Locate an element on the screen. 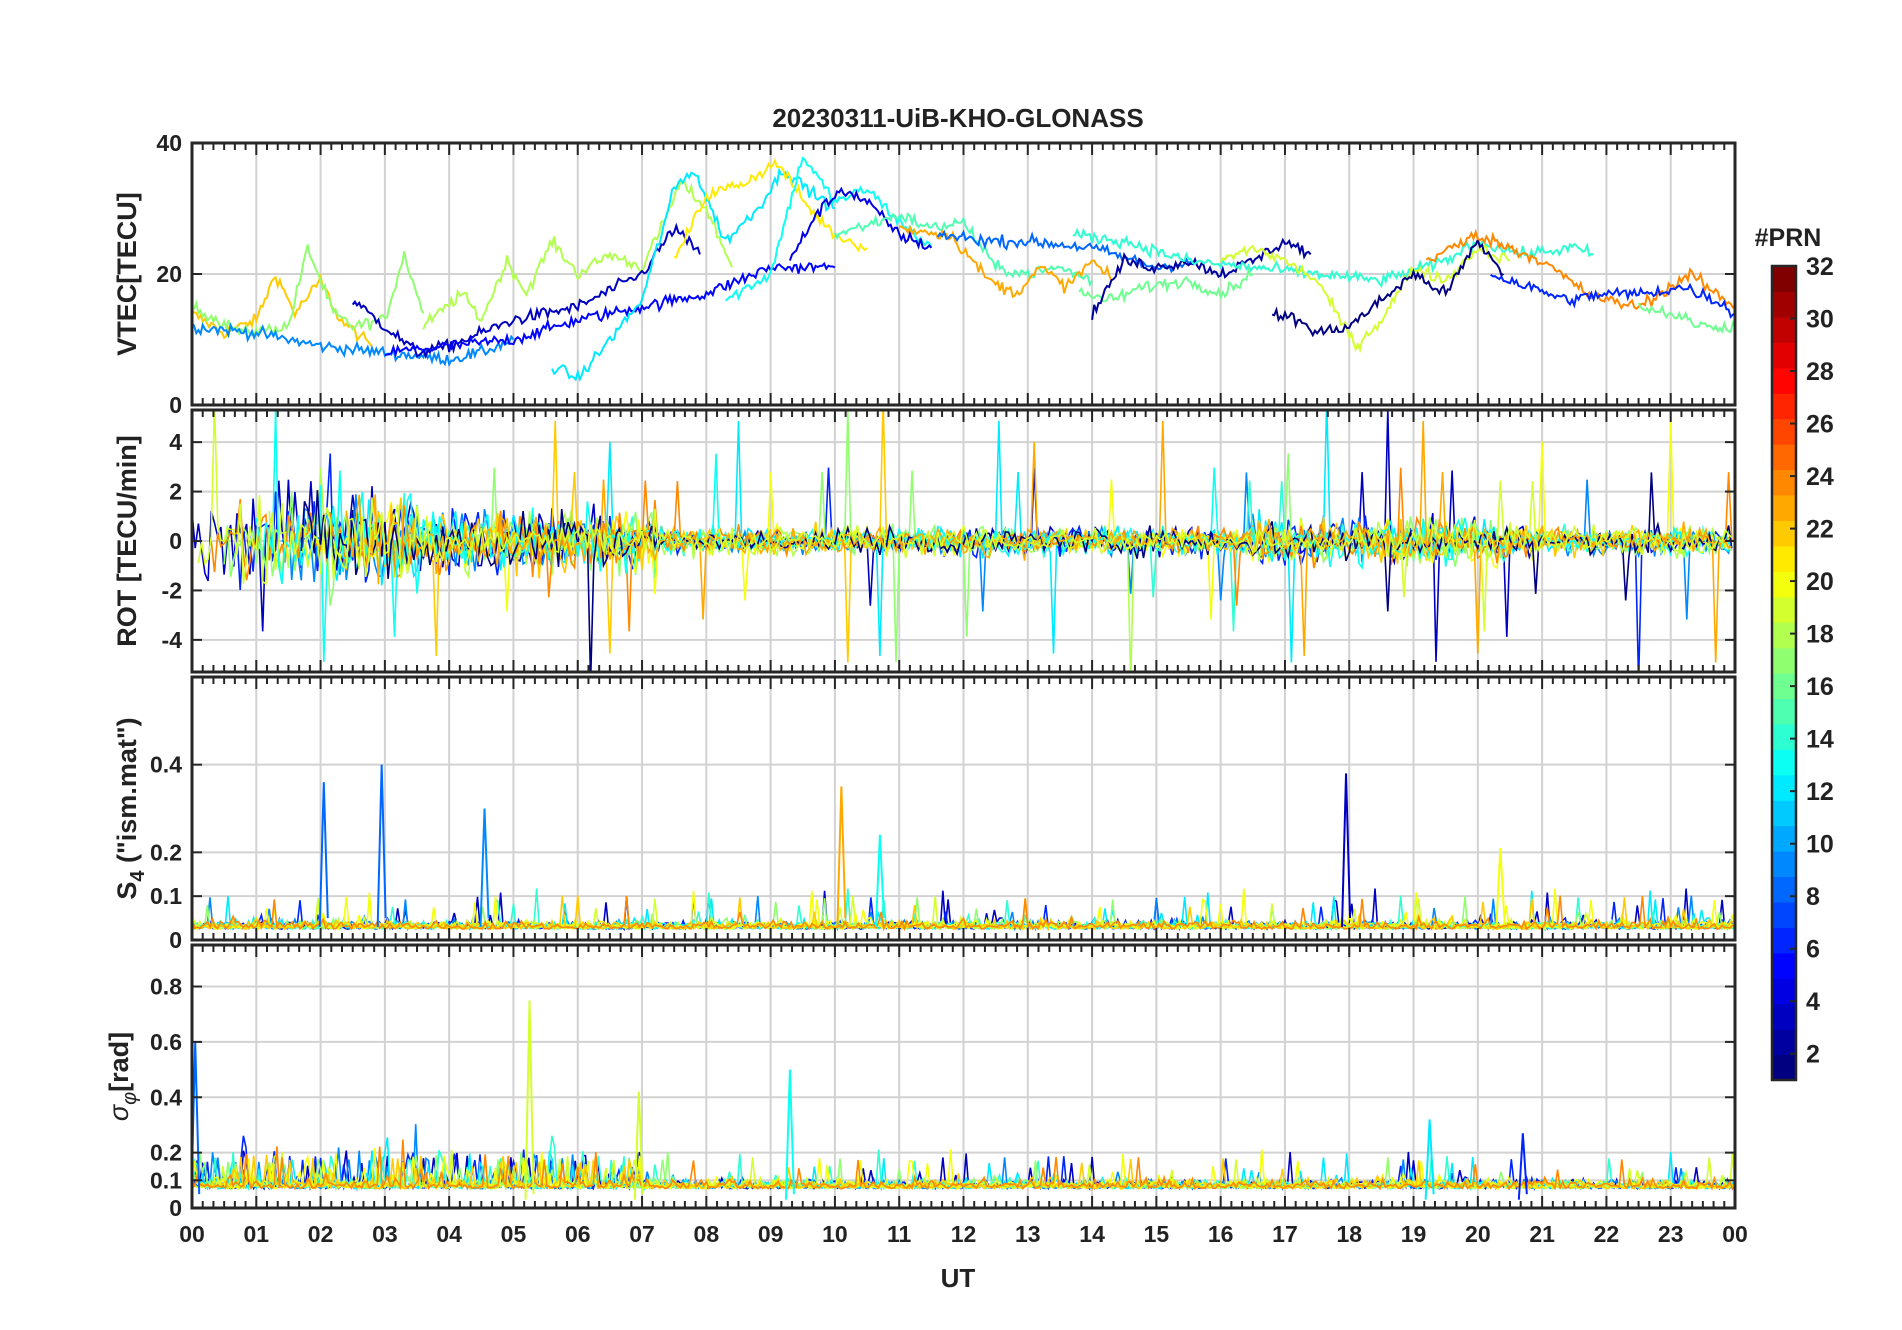  x-tick-label: 15 is located at coordinates (1157, 1234).